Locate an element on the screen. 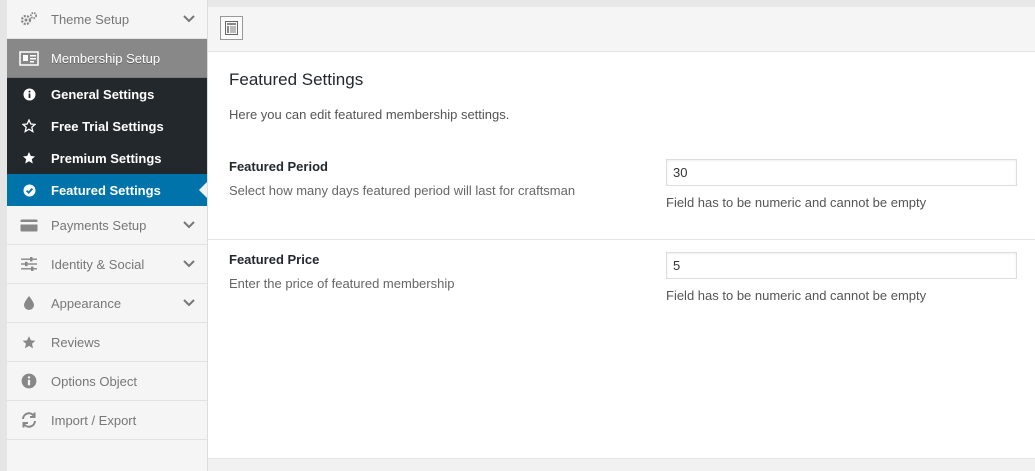 This screenshot has height=471, width=1035. sidebar-item-options-object: Options Object is located at coordinates (107, 381).